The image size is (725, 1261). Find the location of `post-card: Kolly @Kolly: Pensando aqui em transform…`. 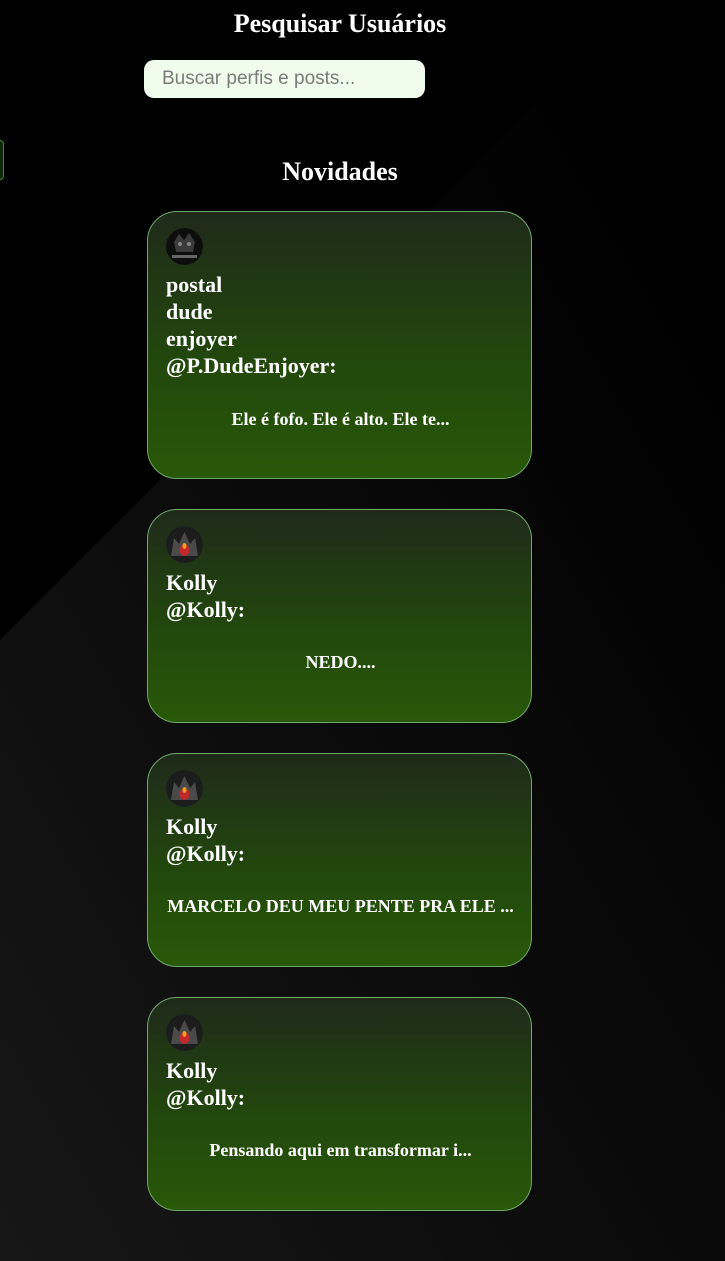

post-card: Kolly @Kolly: Pensando aqui em transform… is located at coordinates (339, 1104).